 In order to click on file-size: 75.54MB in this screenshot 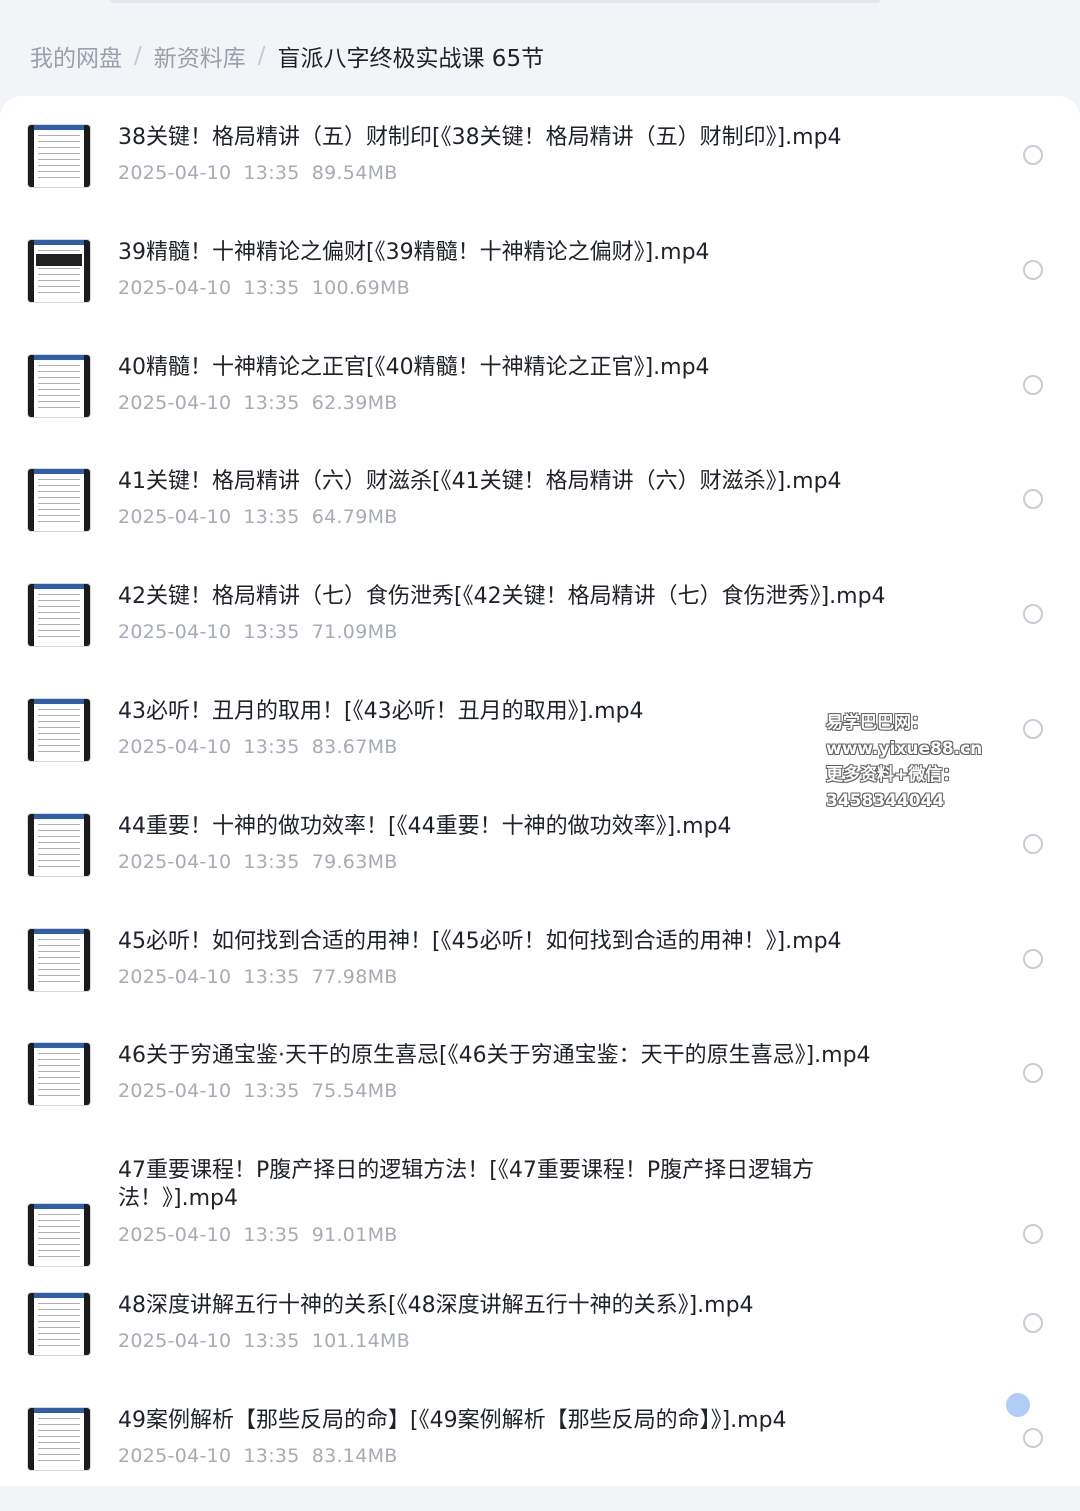, I will do `click(354, 1091)`.